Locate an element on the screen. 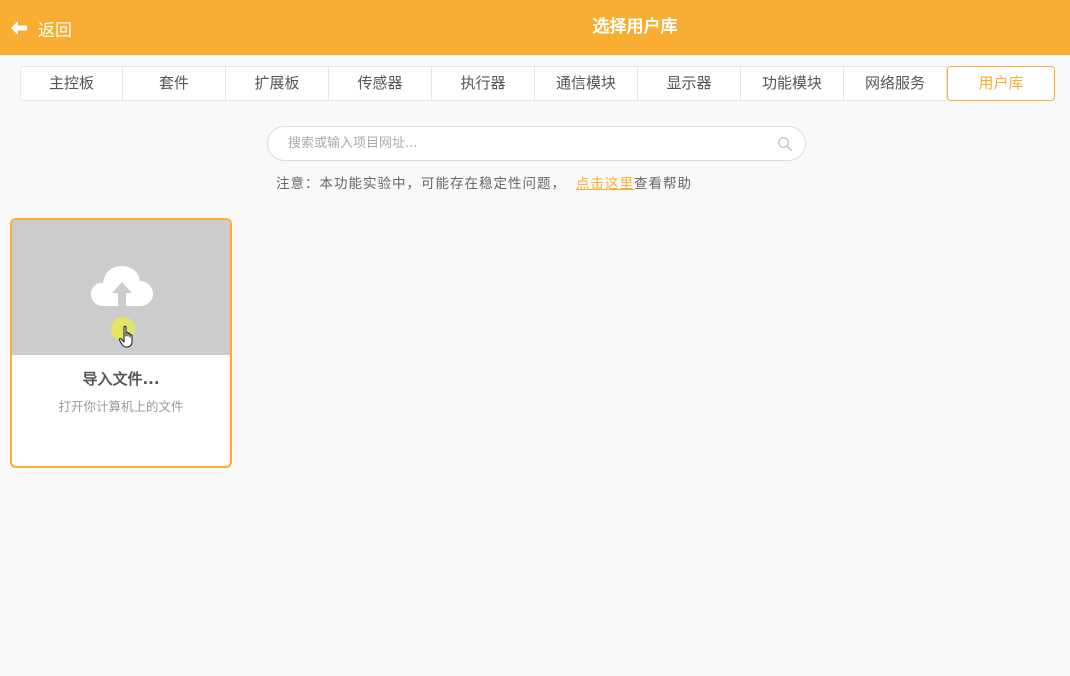  page-title: 选择用户库 is located at coordinates (635, 27).